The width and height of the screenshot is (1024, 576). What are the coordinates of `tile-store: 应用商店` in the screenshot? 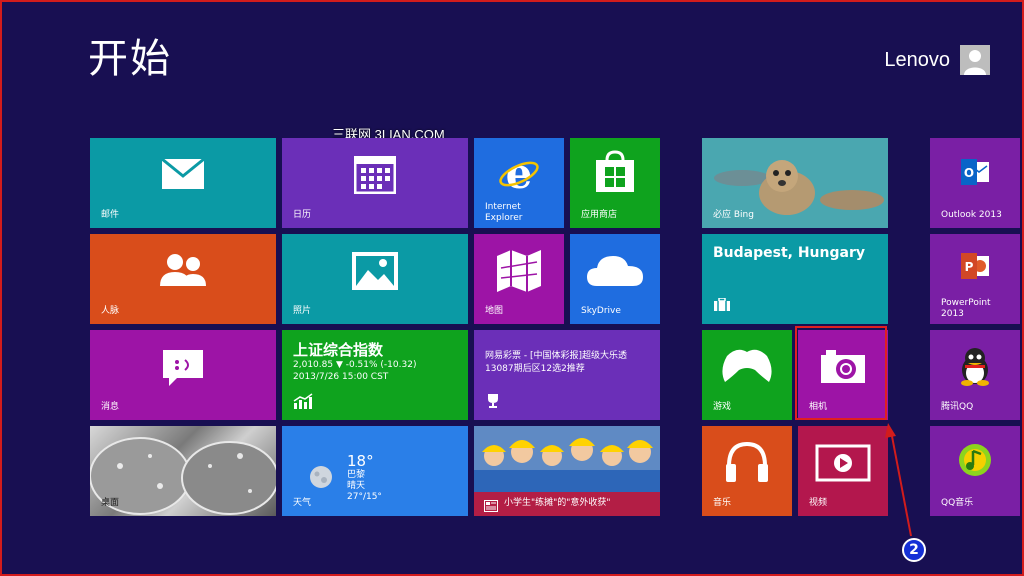 It's located at (615, 183).